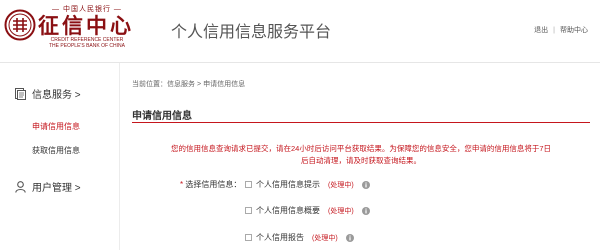  I want to click on sidebar-item-apply-credit-info: 申请信用信息, so click(56, 126).